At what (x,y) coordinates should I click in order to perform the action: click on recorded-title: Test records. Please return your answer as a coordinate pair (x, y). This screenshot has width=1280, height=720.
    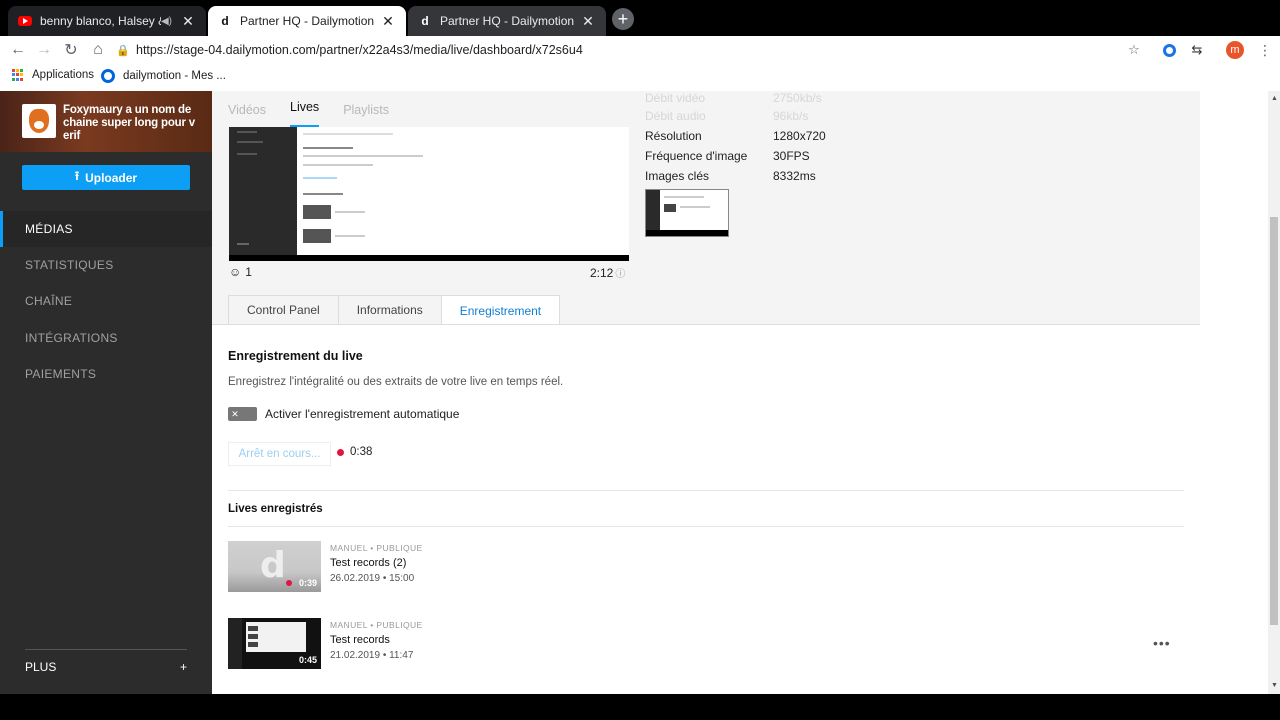
    Looking at the image, I should click on (360, 640).